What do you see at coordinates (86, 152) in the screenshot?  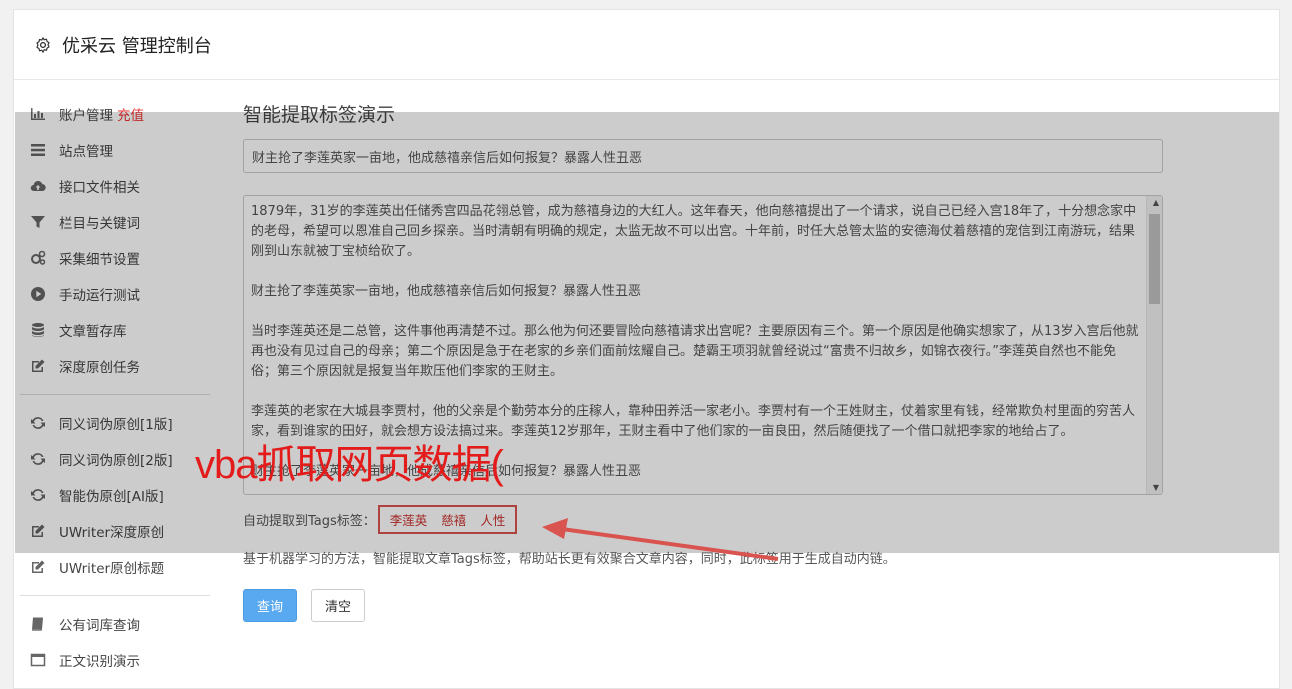 I see `sidebar-item-label: 站点管理` at bounding box center [86, 152].